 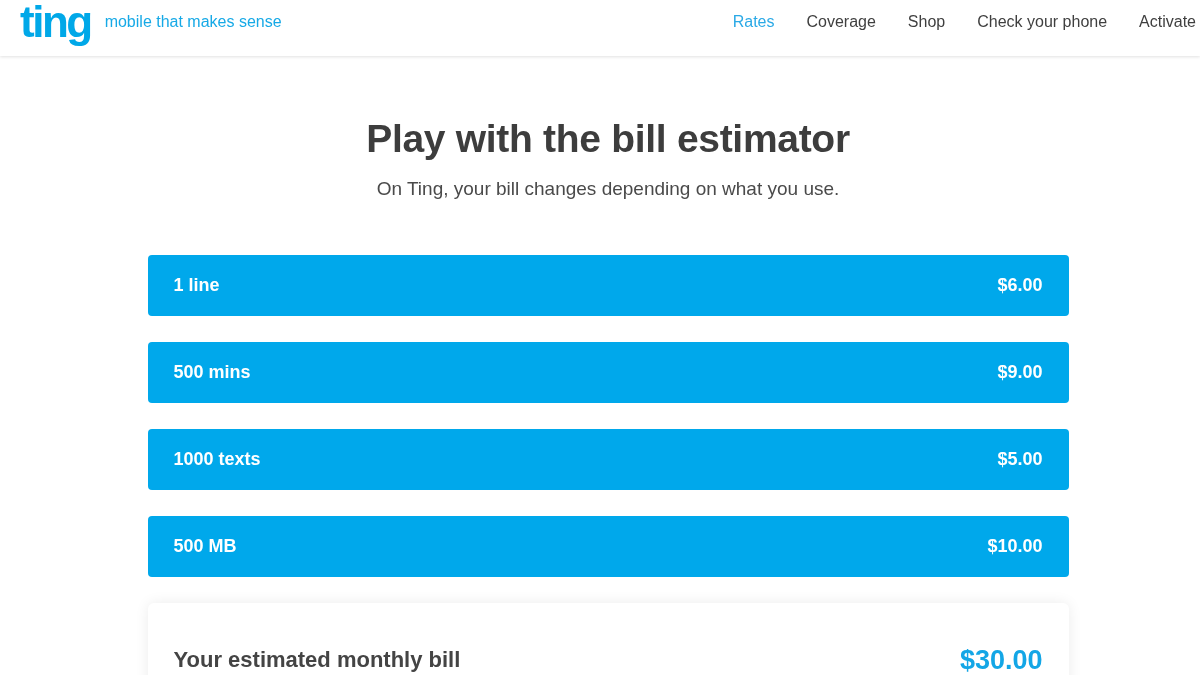 What do you see at coordinates (1020, 372) in the screenshot?
I see `item-price: $9.00` at bounding box center [1020, 372].